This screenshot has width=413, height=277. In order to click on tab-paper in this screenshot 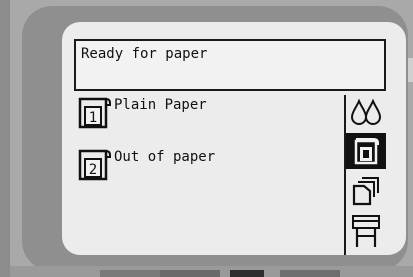, I will do `click(366, 151)`.